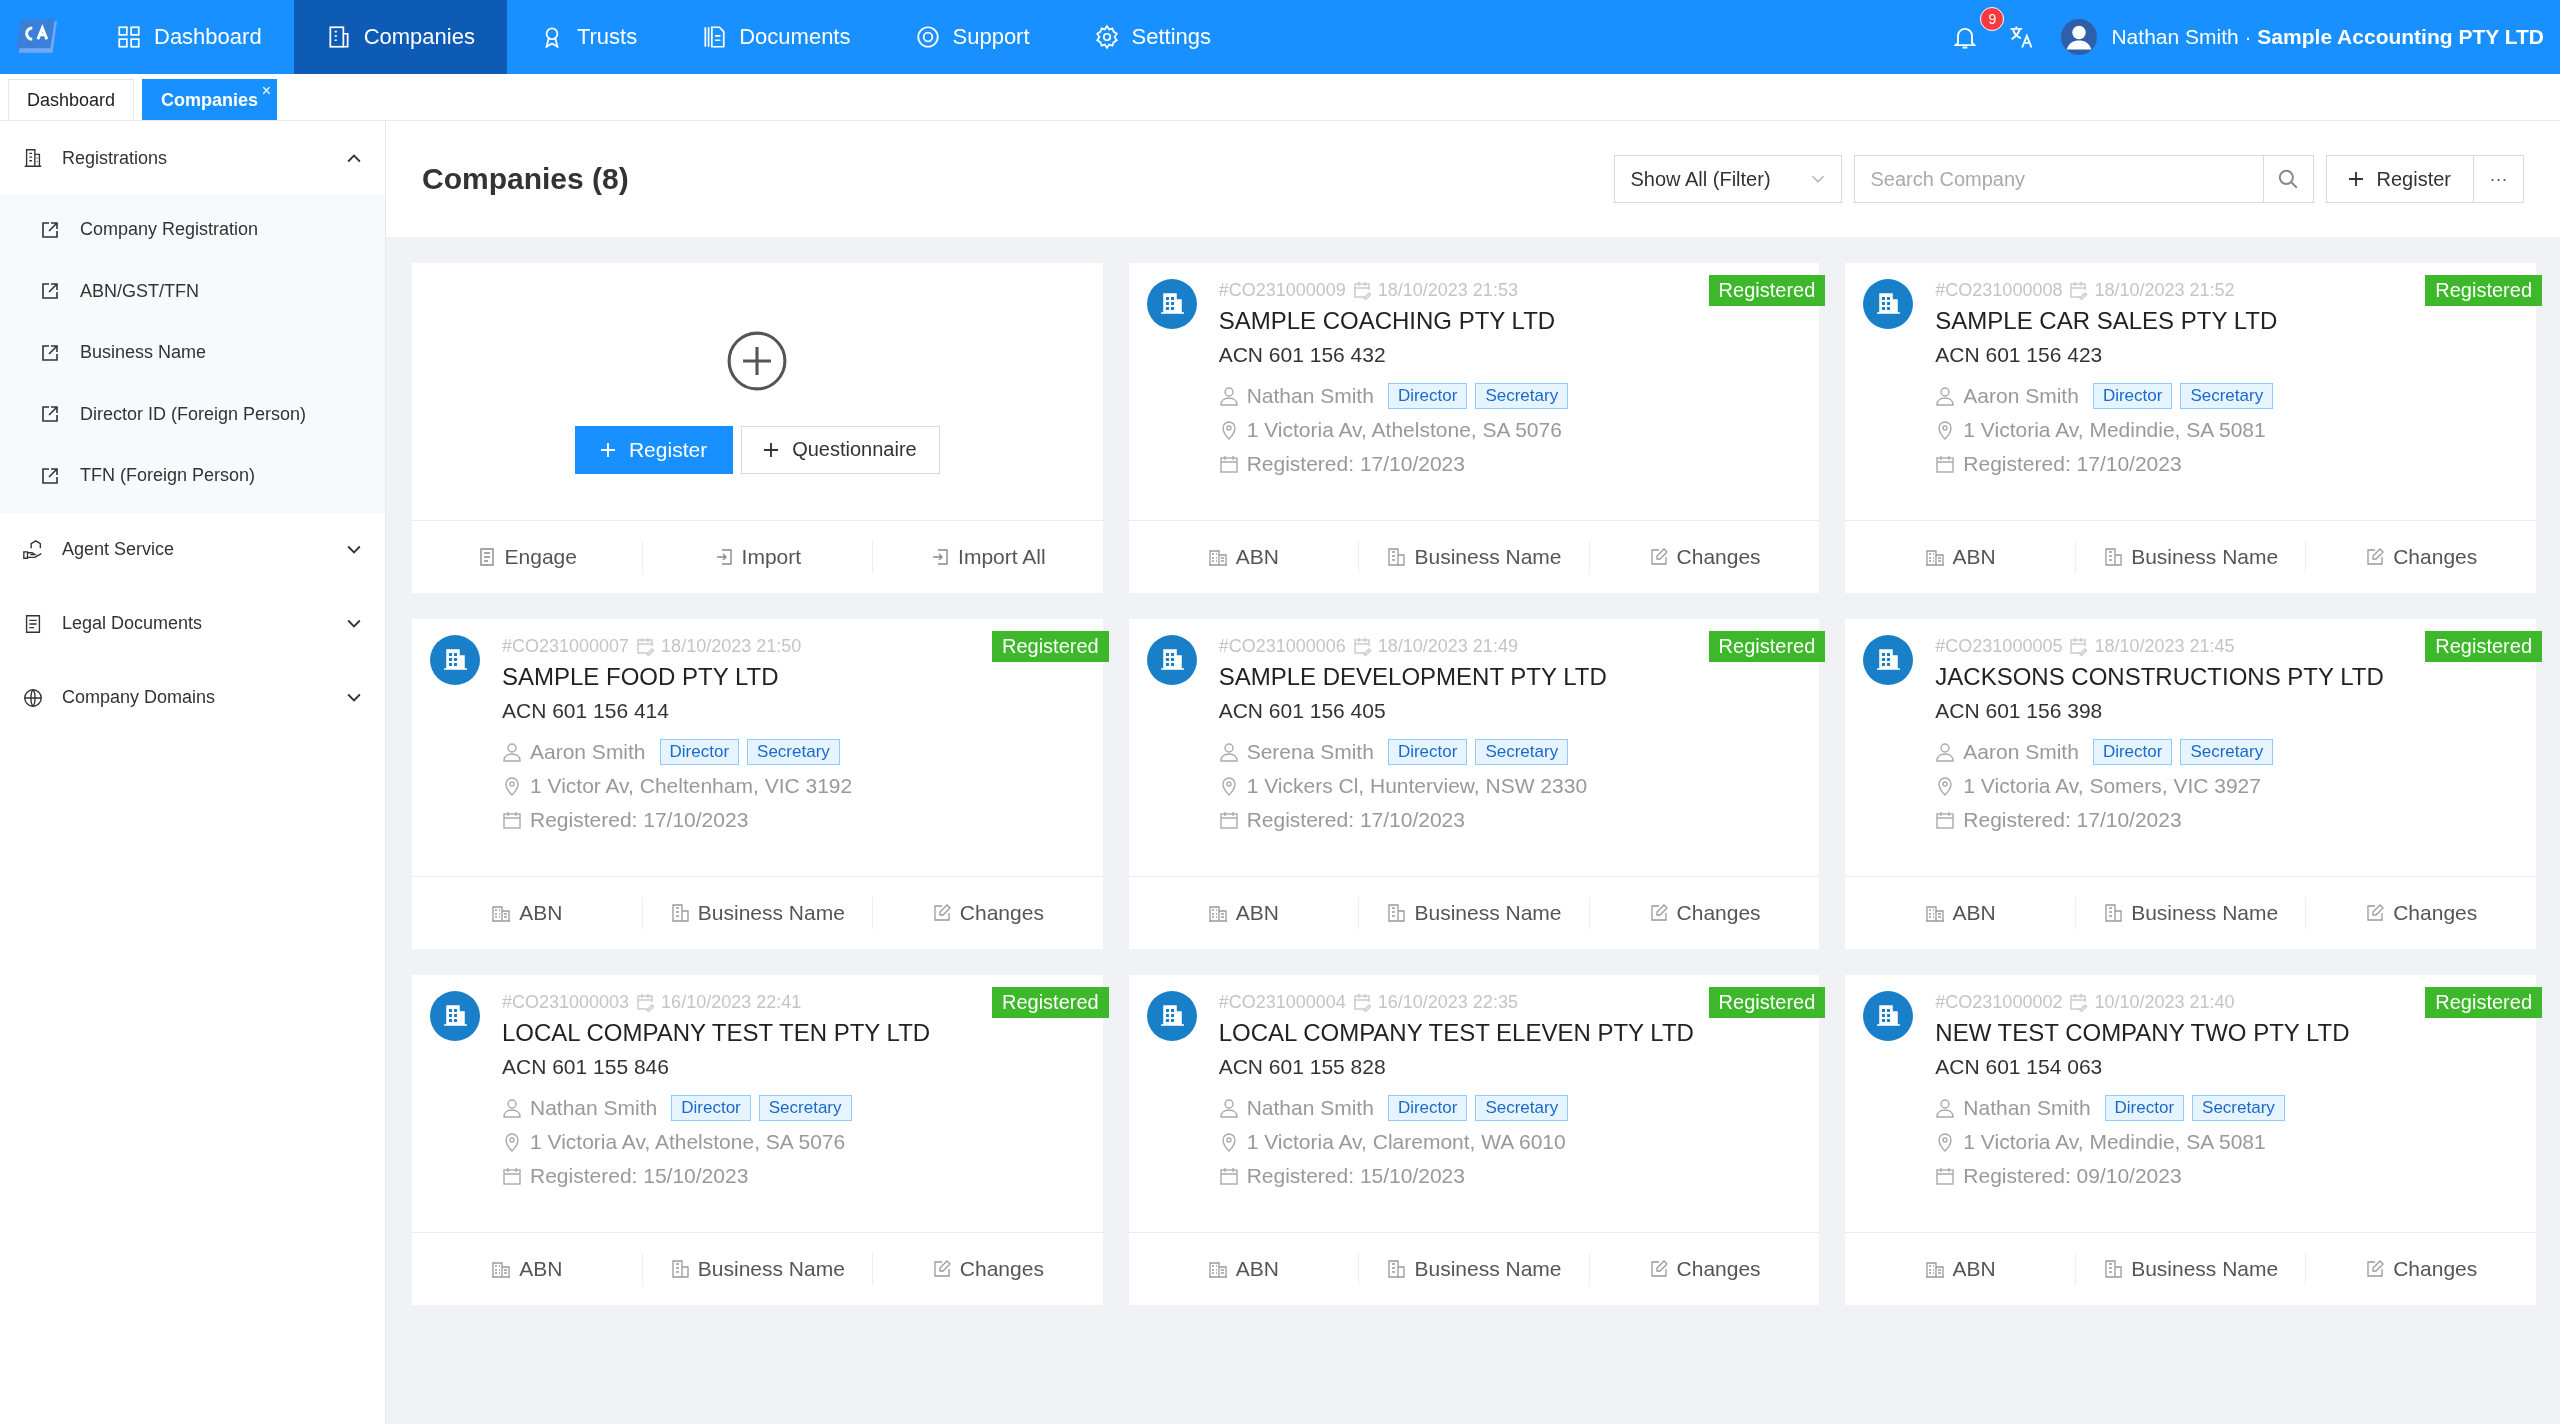 Image resolution: width=2560 pixels, height=1424 pixels. I want to click on created-datetime: 16/10/2023 22:35, so click(1447, 1002).